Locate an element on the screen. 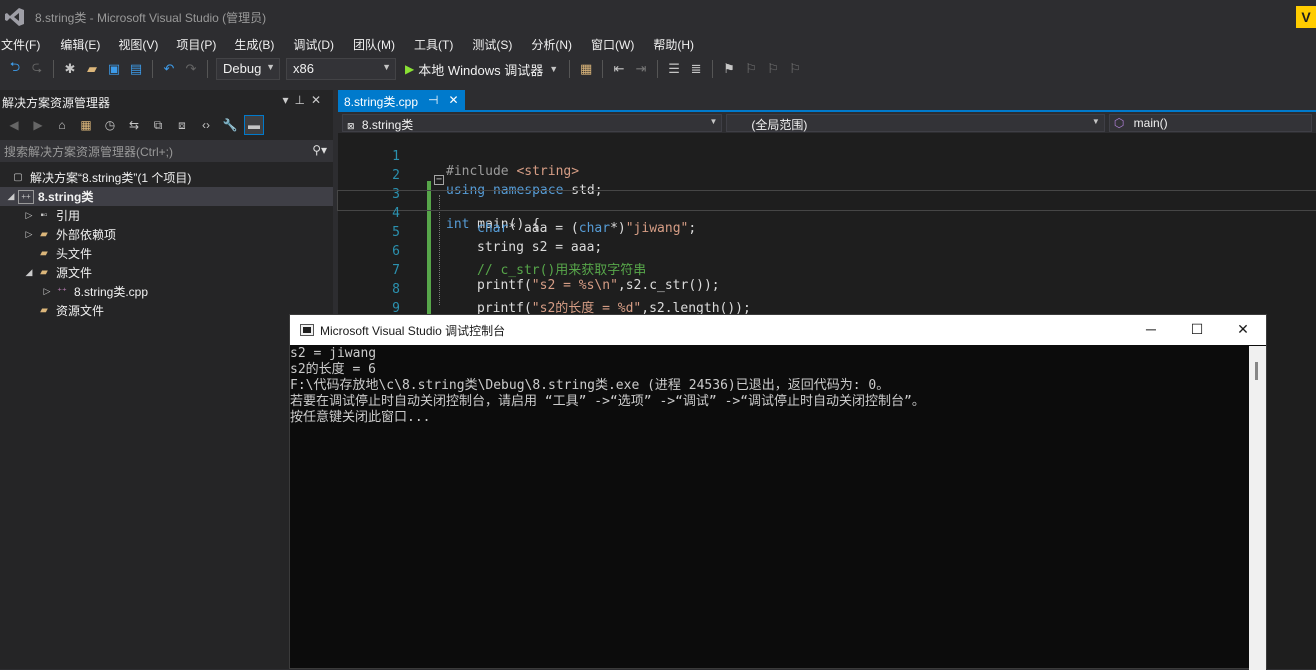  next-bookmark-icon: ⚐ is located at coordinates (773, 69).